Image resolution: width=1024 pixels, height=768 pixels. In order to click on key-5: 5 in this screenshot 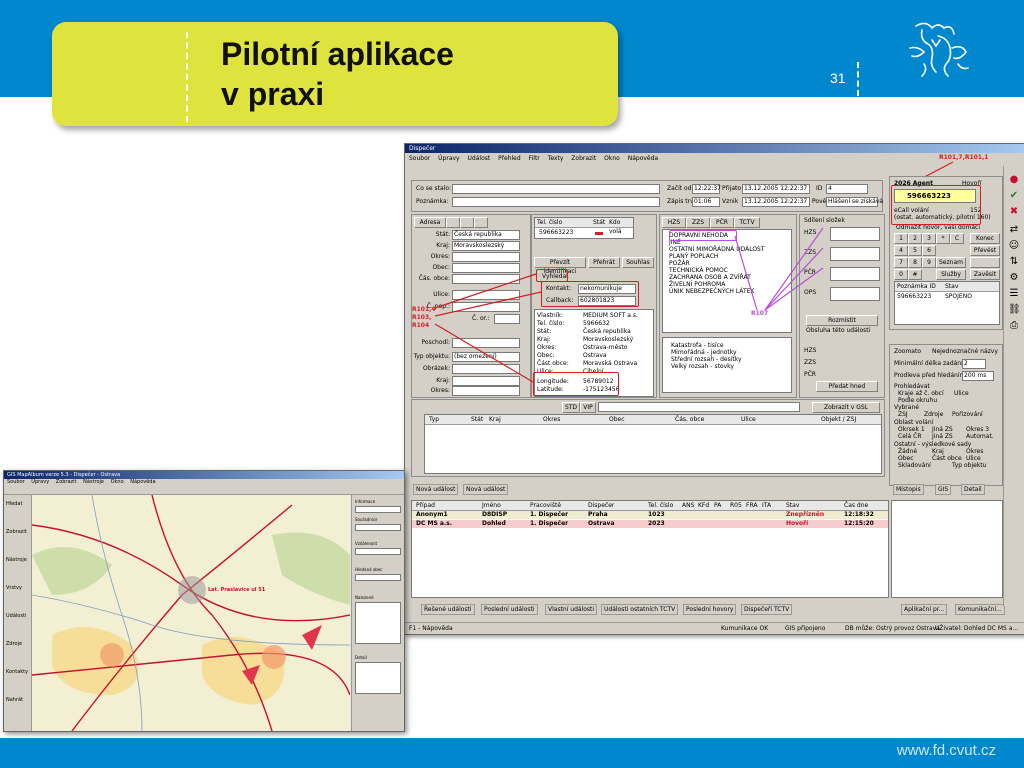, I will do `click(915, 250)`.